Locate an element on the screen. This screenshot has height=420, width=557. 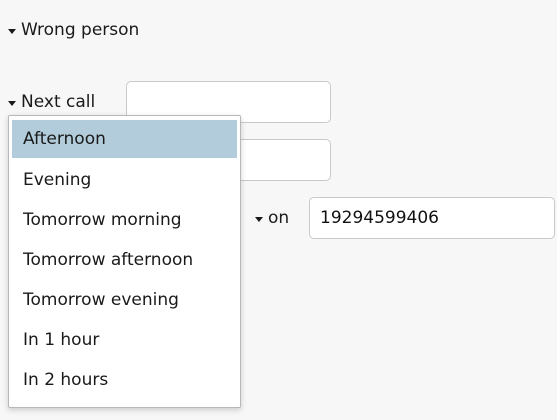
dropdown-option-in-1-hour: In 1 hour is located at coordinates (124, 340).